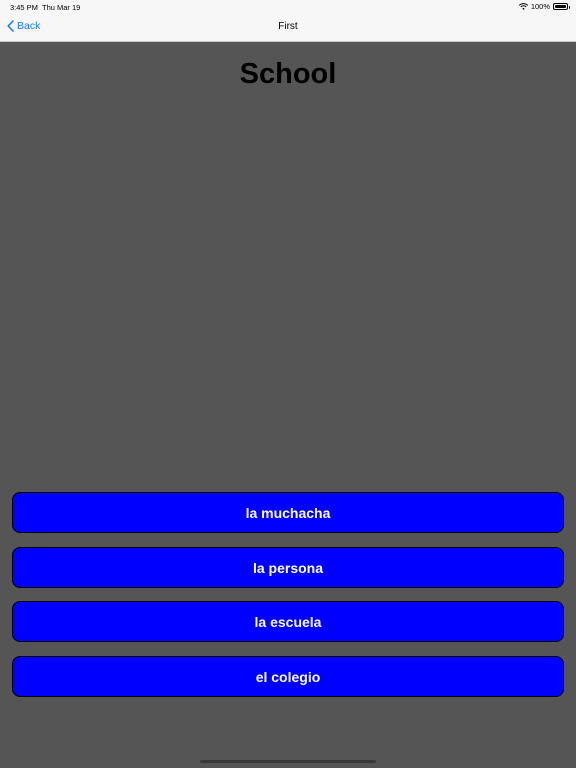 This screenshot has height=768, width=576. Describe the element at coordinates (540, 6) in the screenshot. I see `battery-percent: 100%` at that location.